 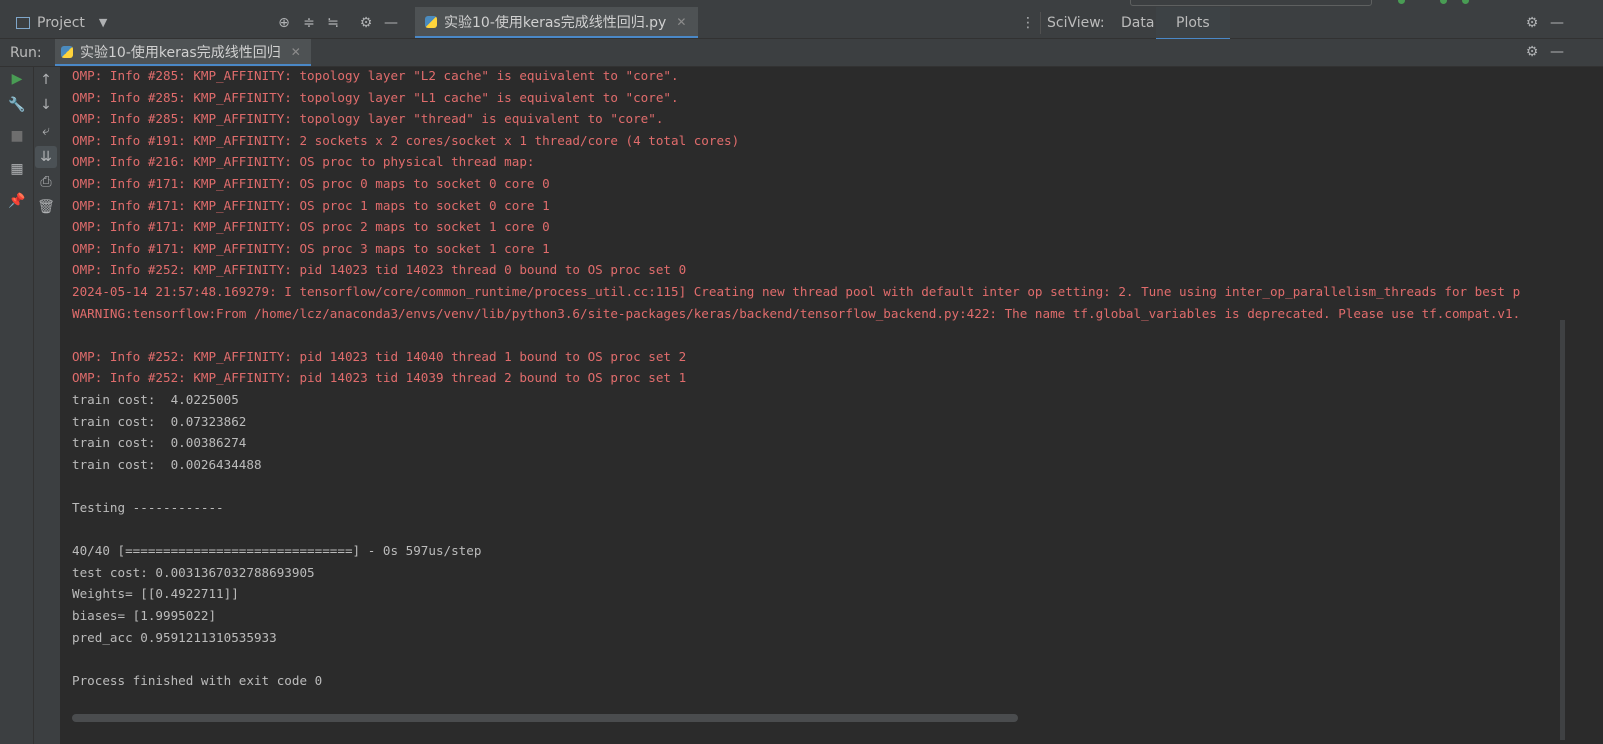 I want to click on editor-tab: 实验10-使用keras完成线性回归.py ✕, so click(x=557, y=22).